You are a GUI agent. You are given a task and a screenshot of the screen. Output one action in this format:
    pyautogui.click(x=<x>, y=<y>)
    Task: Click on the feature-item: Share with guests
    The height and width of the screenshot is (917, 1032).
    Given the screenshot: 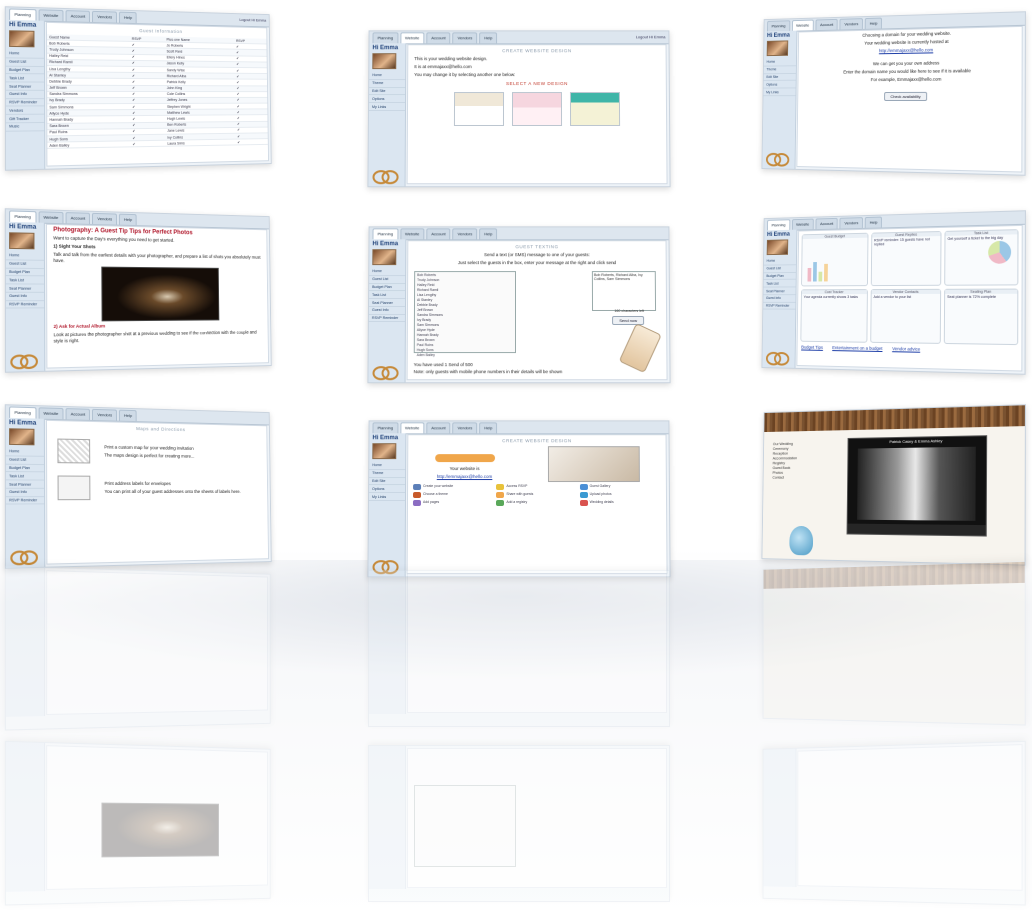 What is the action you would take?
    pyautogui.click(x=536, y=495)
    